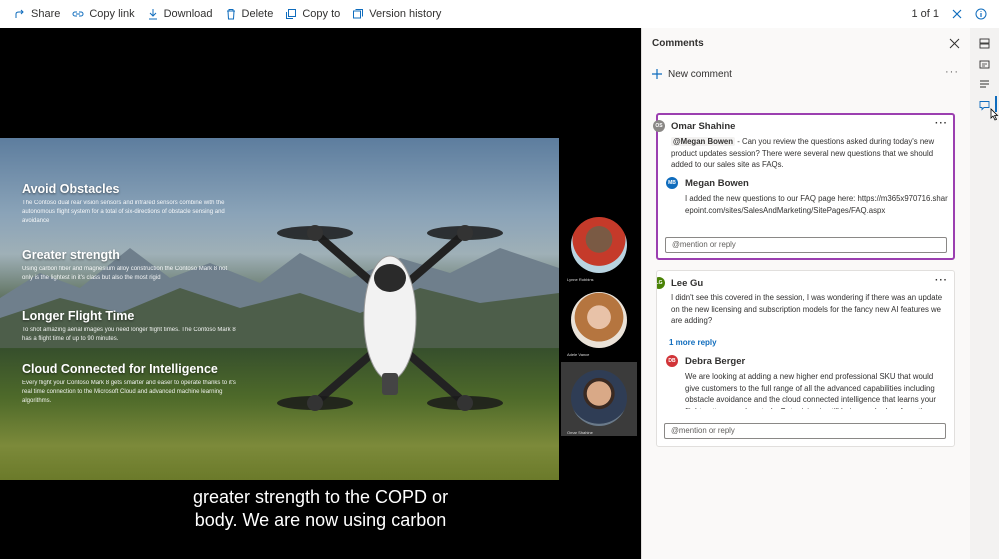 This screenshot has width=999, height=559. What do you see at coordinates (661, 283) in the screenshot?
I see `avatar: LG` at bounding box center [661, 283].